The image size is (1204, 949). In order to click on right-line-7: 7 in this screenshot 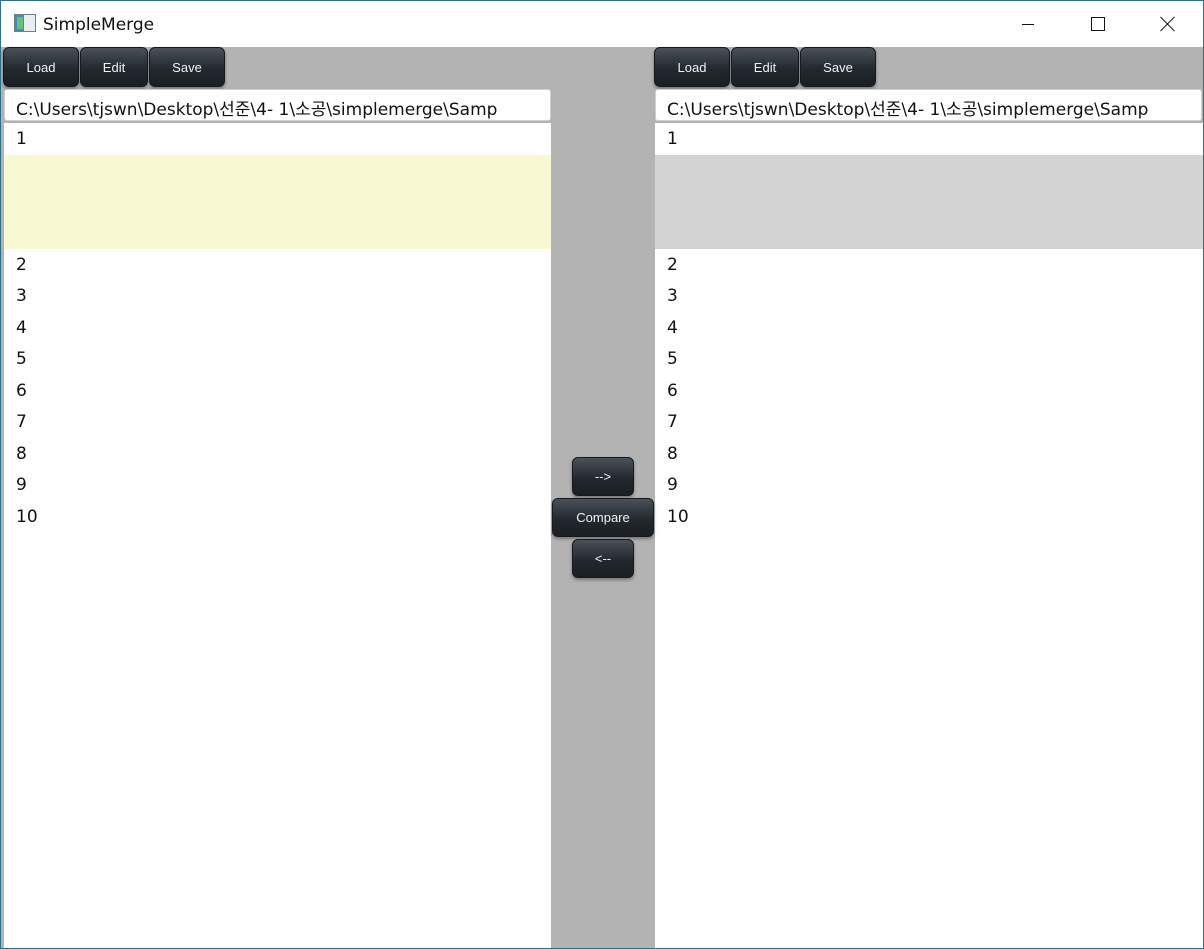, I will do `click(672, 422)`.